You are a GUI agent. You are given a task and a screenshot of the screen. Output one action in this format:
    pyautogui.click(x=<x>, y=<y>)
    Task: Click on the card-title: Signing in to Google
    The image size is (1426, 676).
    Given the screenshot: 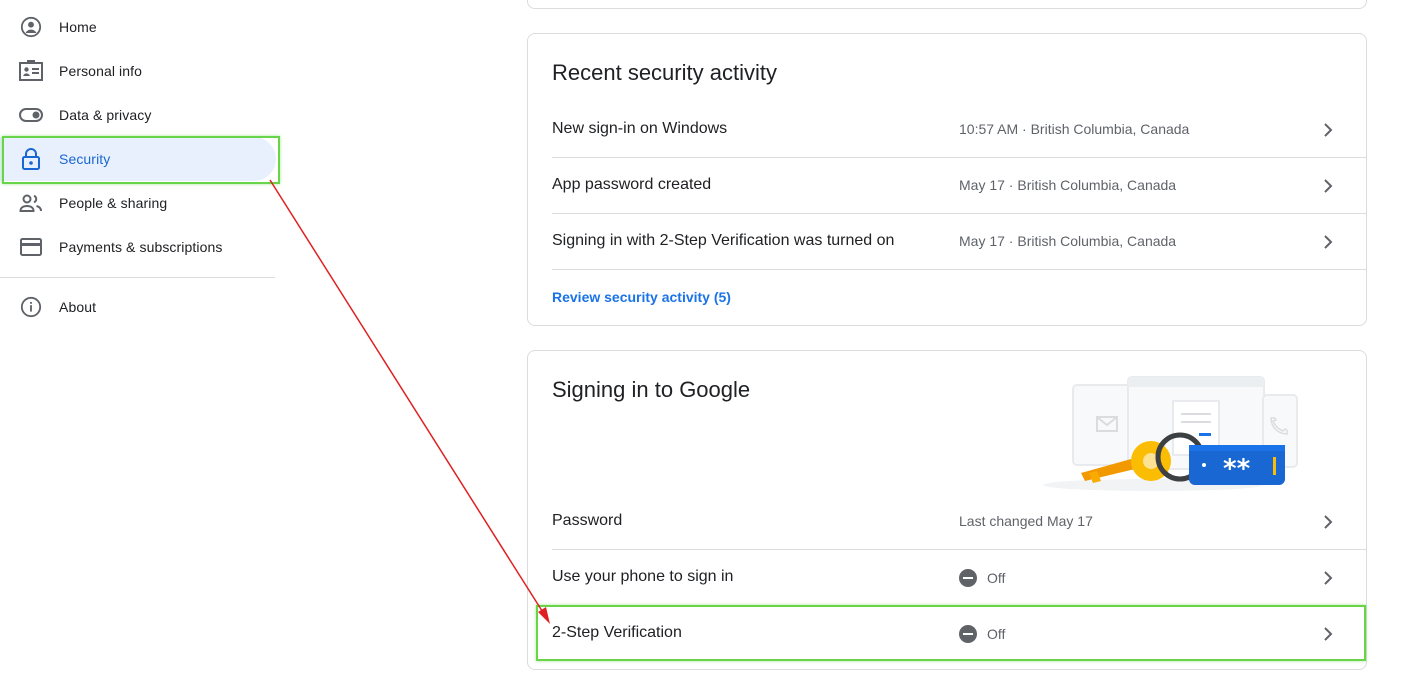 What is the action you would take?
    pyautogui.click(x=651, y=389)
    